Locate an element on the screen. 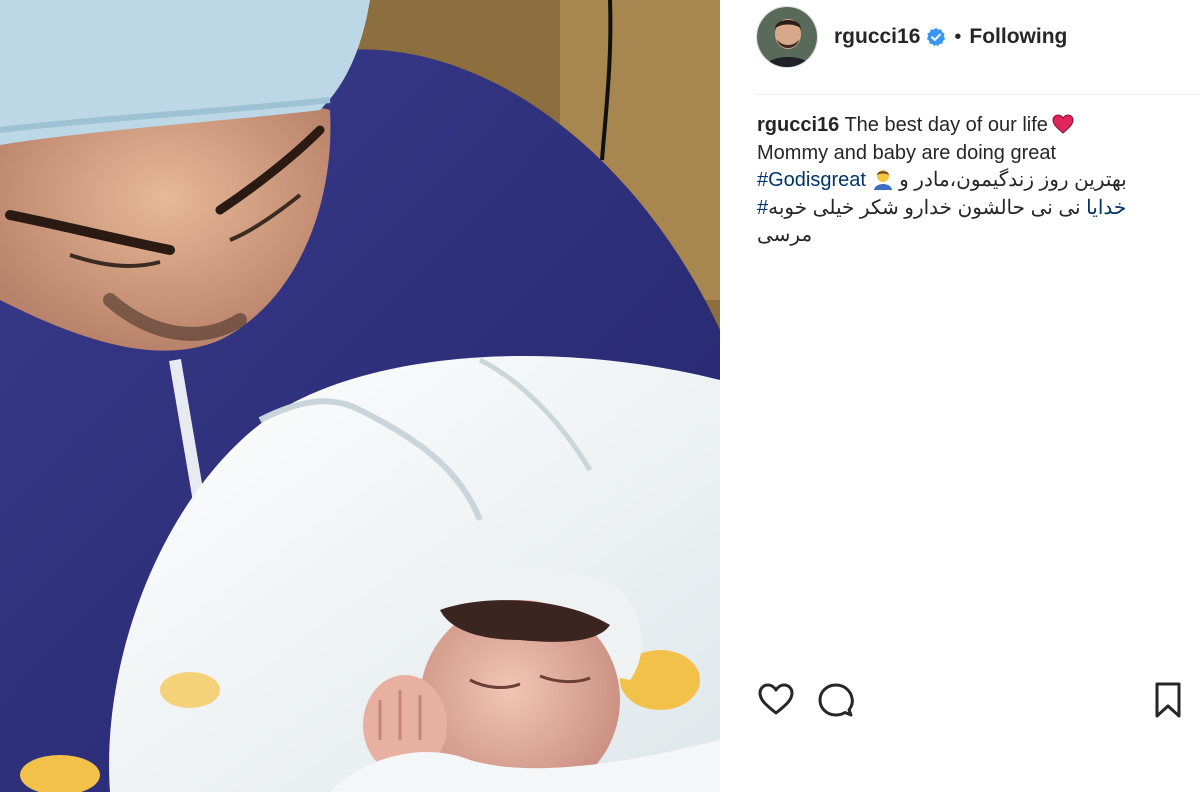  header-divider is located at coordinates (978, 94).